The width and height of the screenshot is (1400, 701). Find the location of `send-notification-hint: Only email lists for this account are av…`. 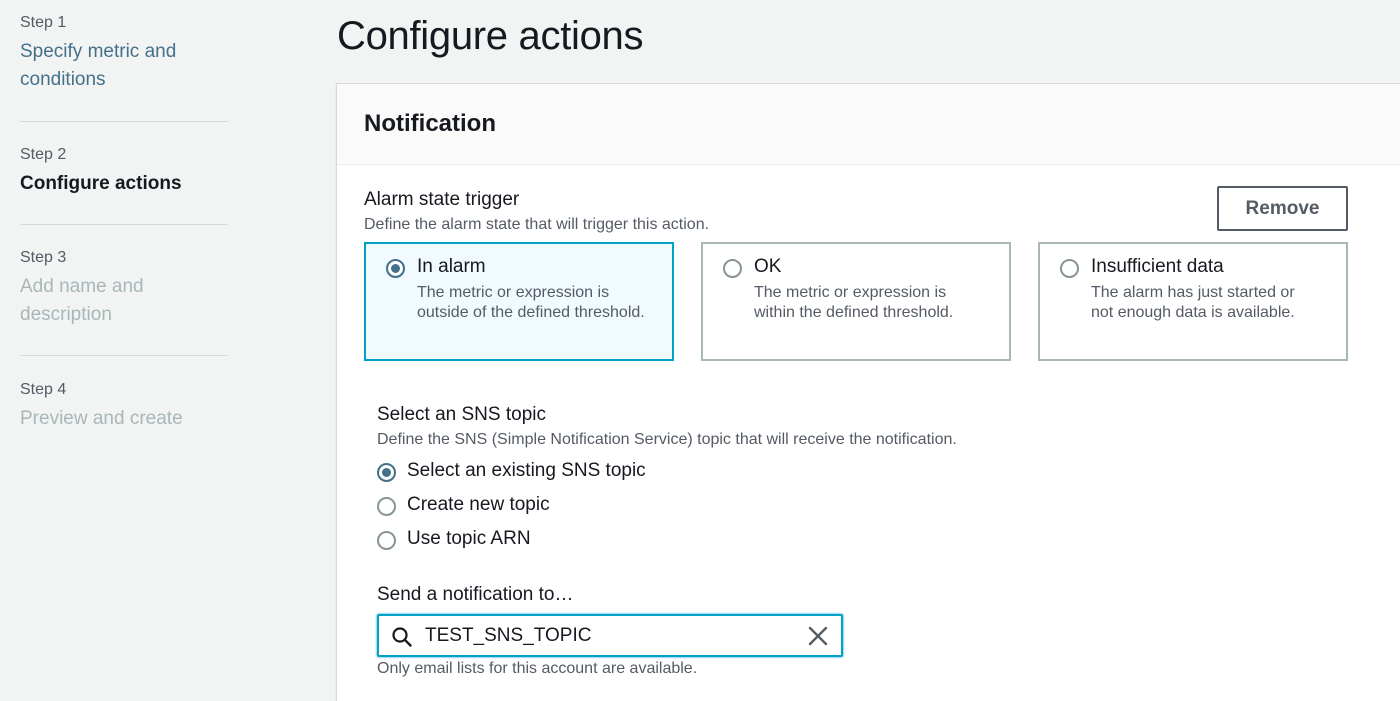

send-notification-hint: Only email lists for this account are av… is located at coordinates (537, 668).